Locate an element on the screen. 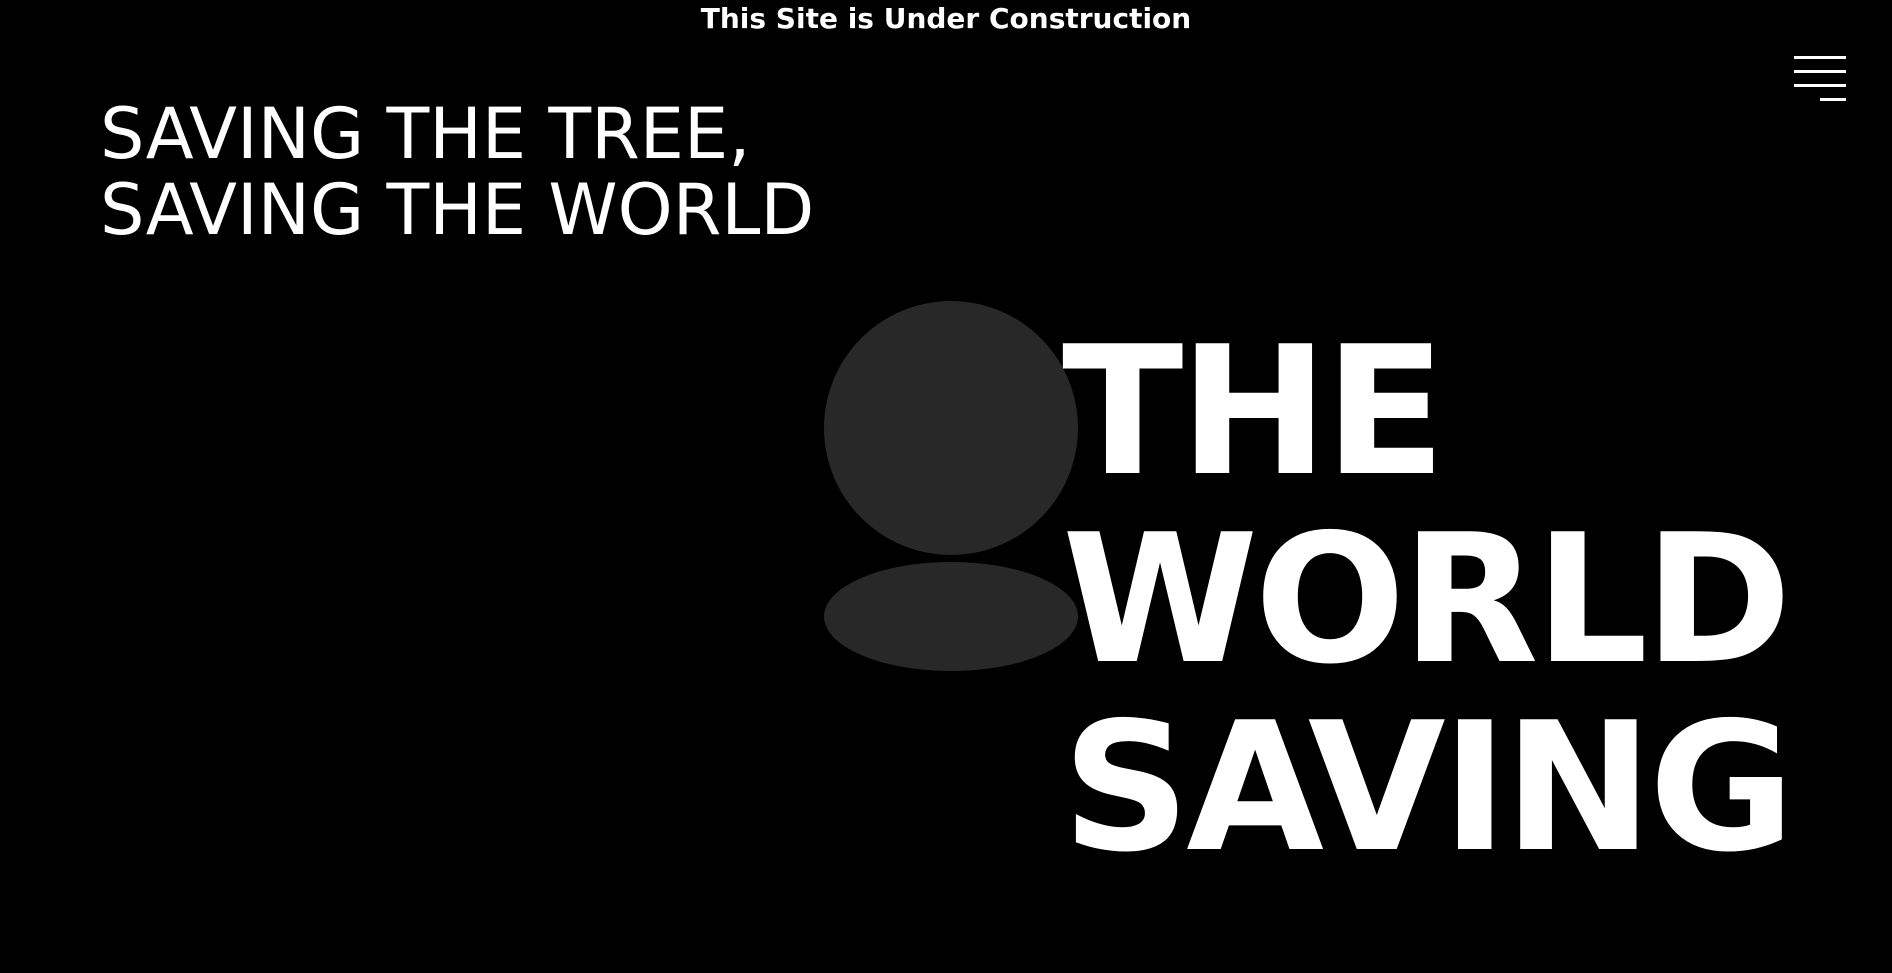  hero-line-2: WORLD is located at coordinates (1427, 599).